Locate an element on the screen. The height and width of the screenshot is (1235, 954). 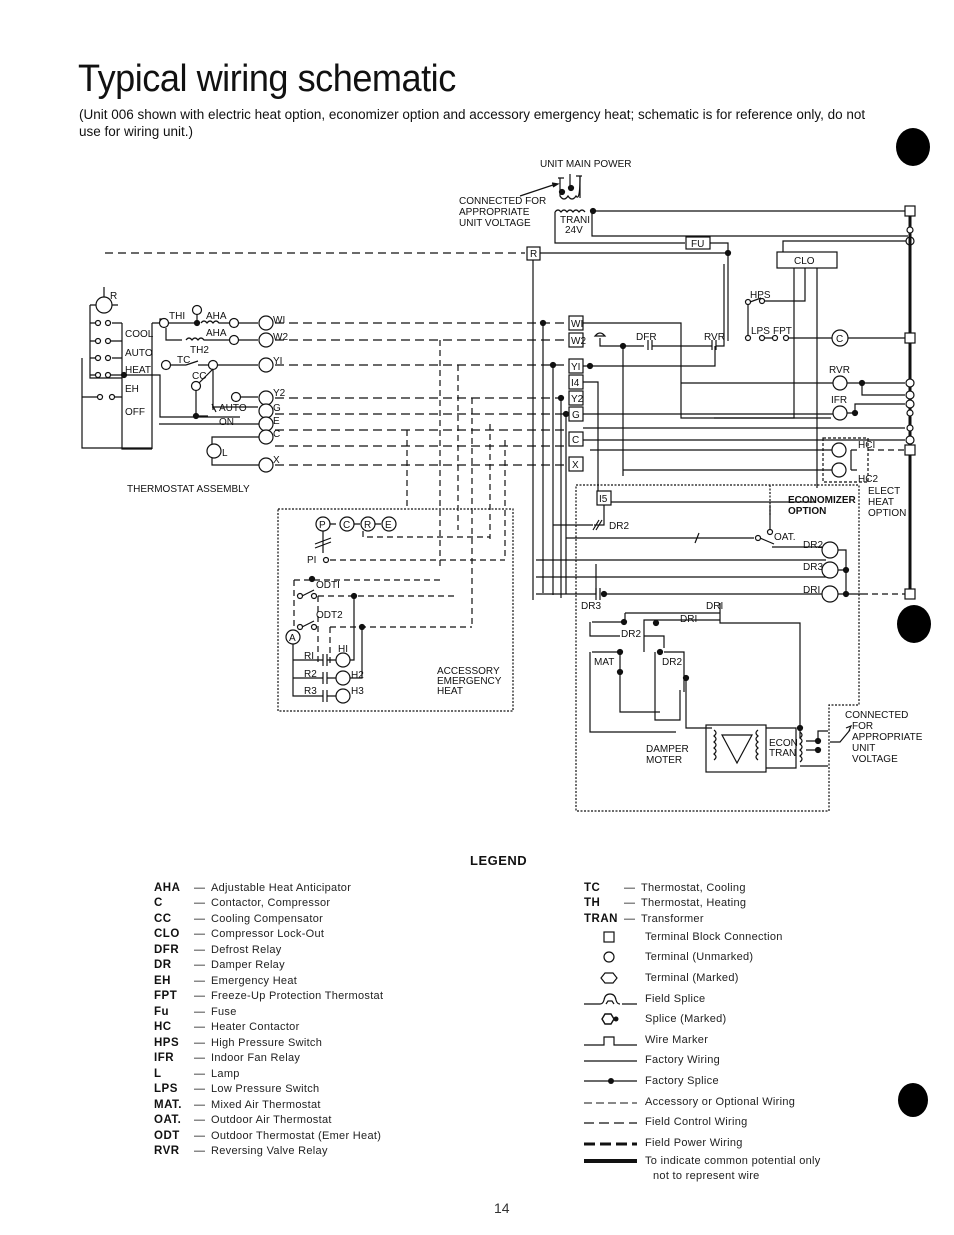
lamp-label: L is located at coordinates (225, 453).